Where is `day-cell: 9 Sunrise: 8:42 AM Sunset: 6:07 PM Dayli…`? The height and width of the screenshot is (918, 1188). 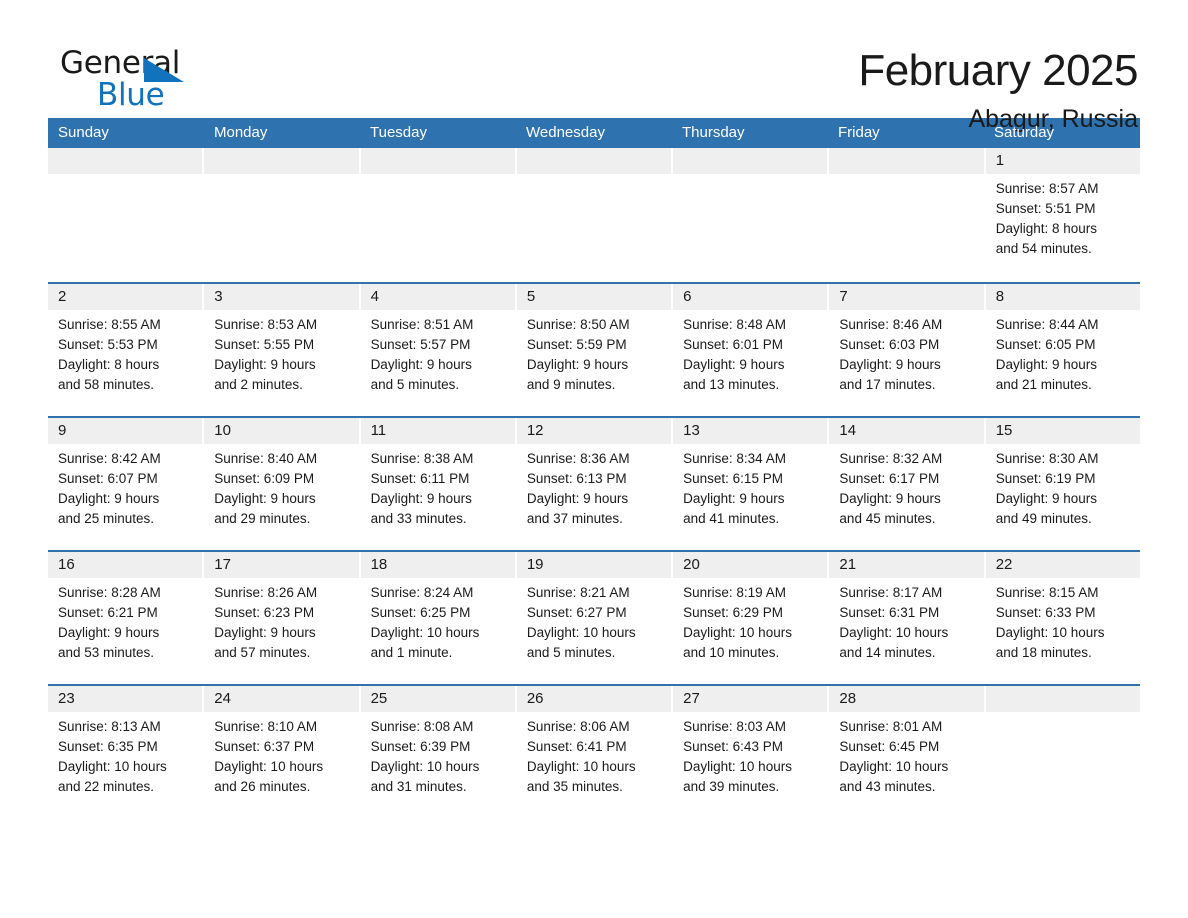 day-cell: 9 Sunrise: 8:42 AM Sunset: 6:07 PM Dayli… is located at coordinates (125, 484).